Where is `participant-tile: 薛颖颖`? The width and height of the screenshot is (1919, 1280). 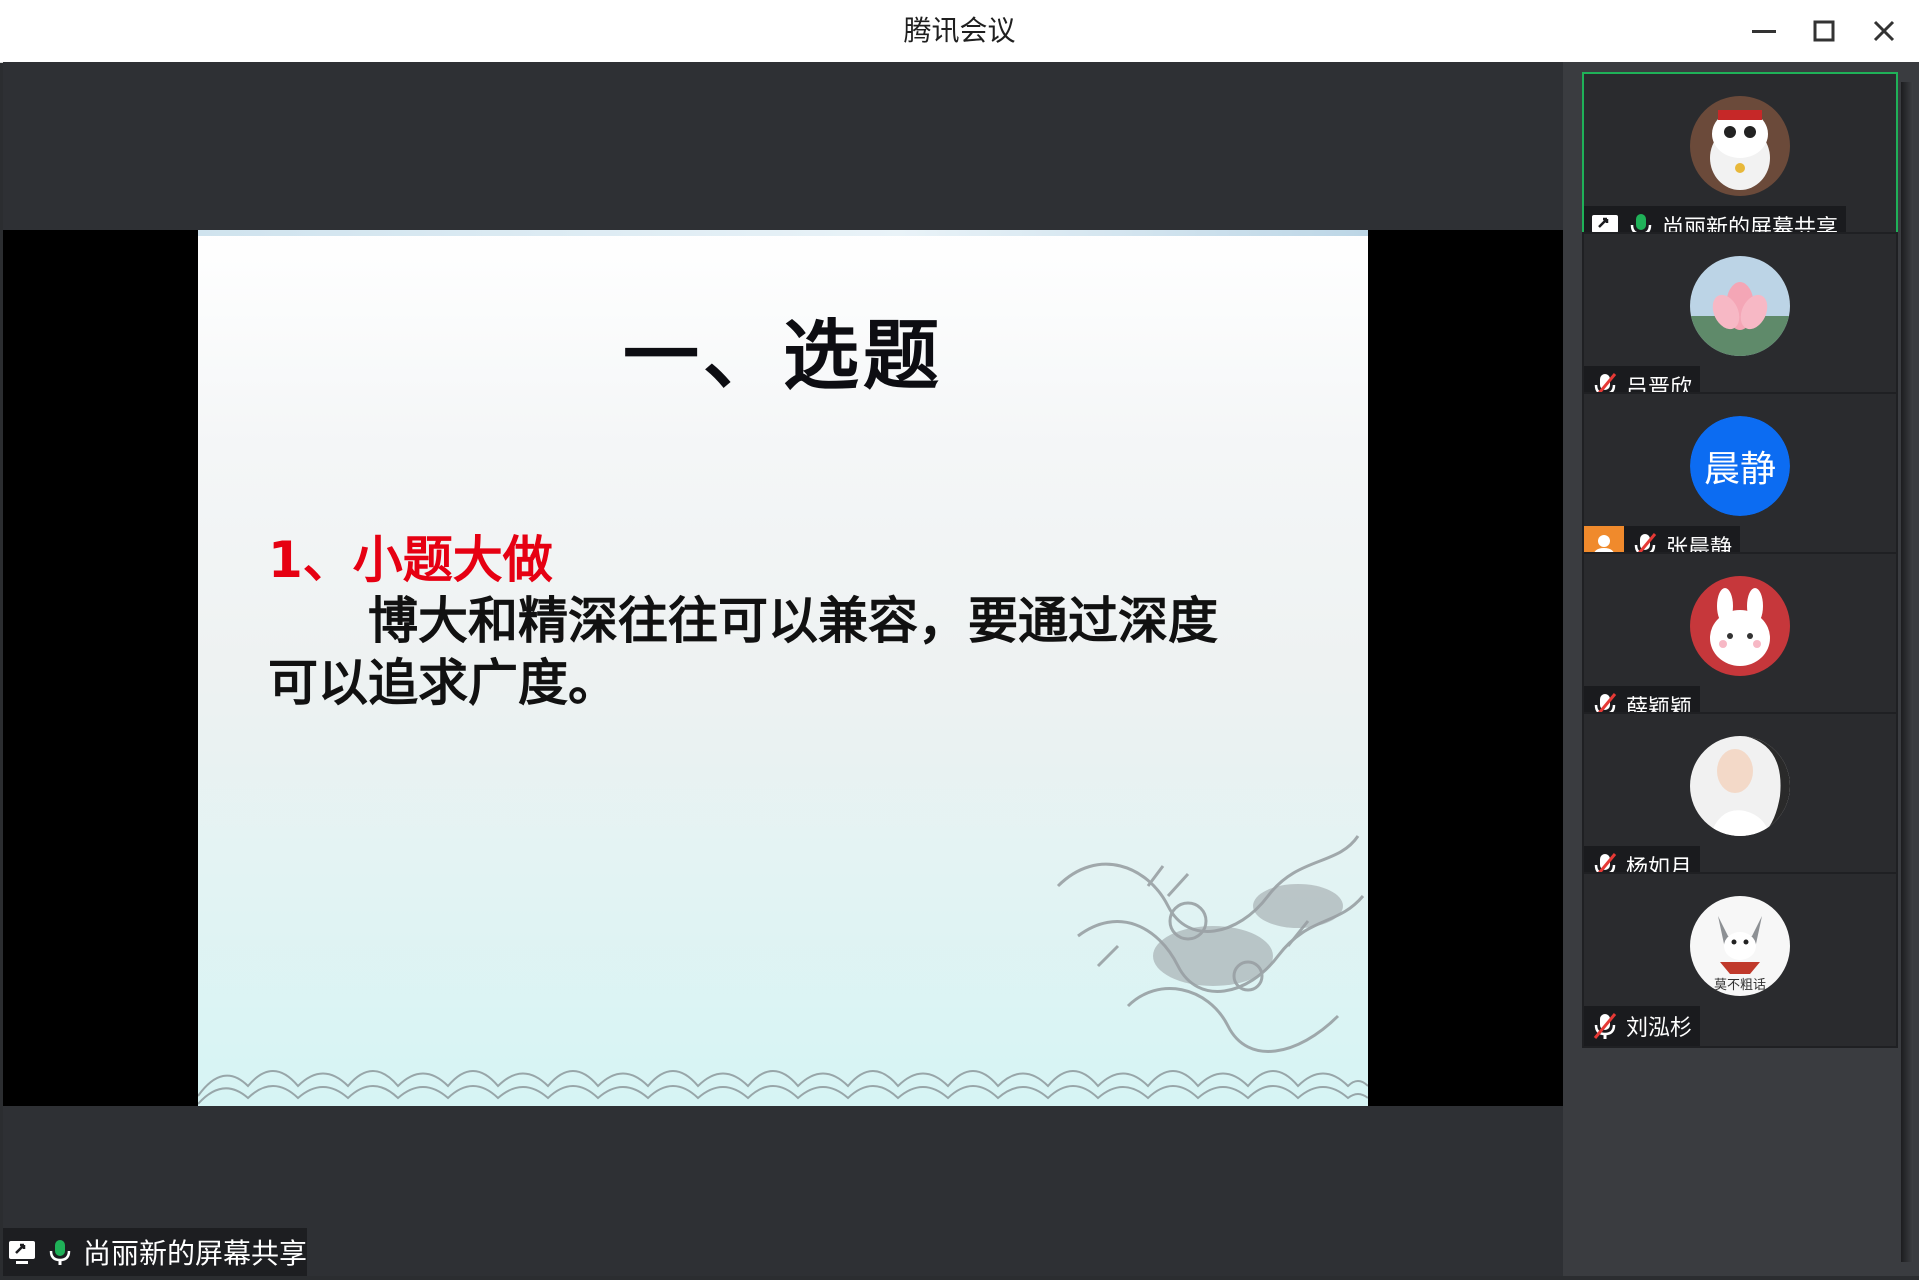 participant-tile: 薛颖颖 is located at coordinates (1740, 640).